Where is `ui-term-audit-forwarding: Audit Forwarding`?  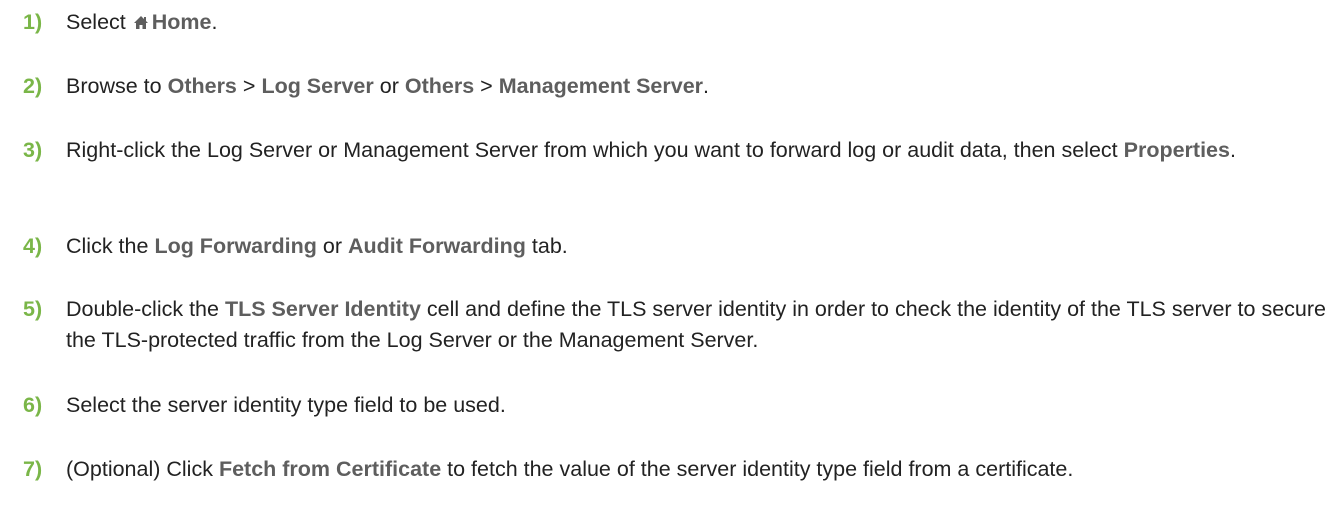
ui-term-audit-forwarding: Audit Forwarding is located at coordinates (436, 246).